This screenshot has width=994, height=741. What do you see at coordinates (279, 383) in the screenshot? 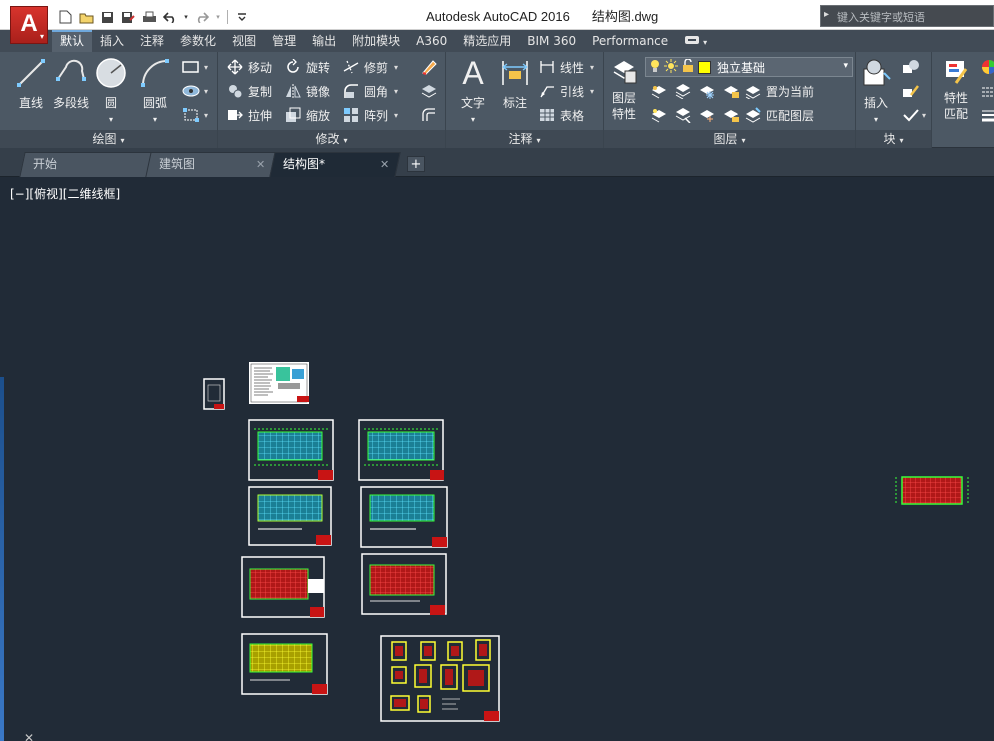
I see `drawing-sheet-notes` at bounding box center [279, 383].